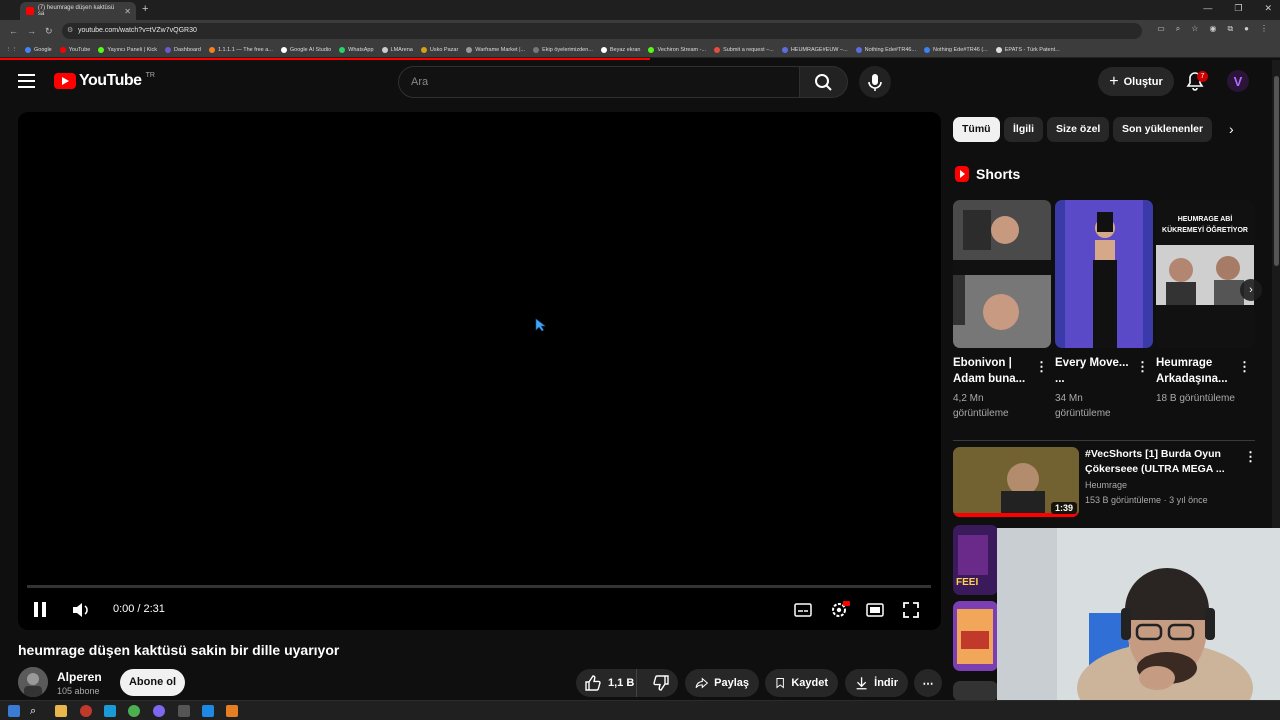  I want to click on extension-icon: ◉, so click(1212, 29).